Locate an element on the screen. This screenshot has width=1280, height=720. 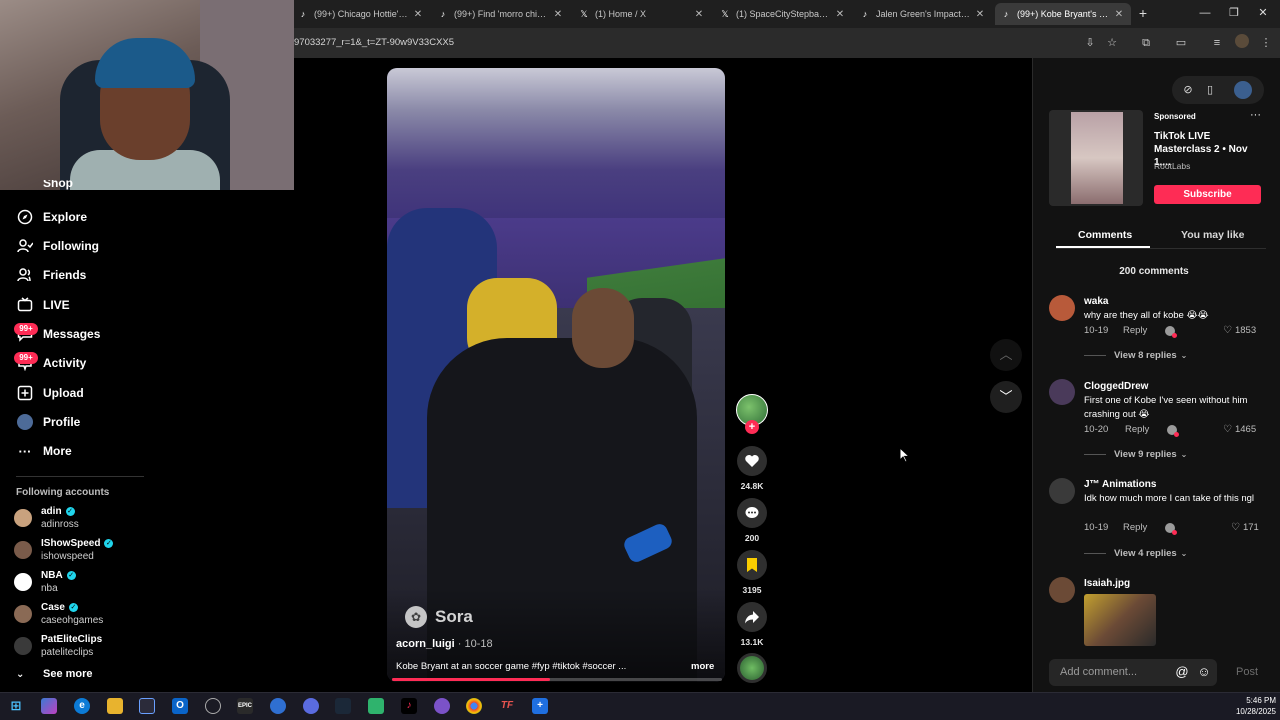
comment-like-button: ♡ 171 is located at coordinates (1245, 527).